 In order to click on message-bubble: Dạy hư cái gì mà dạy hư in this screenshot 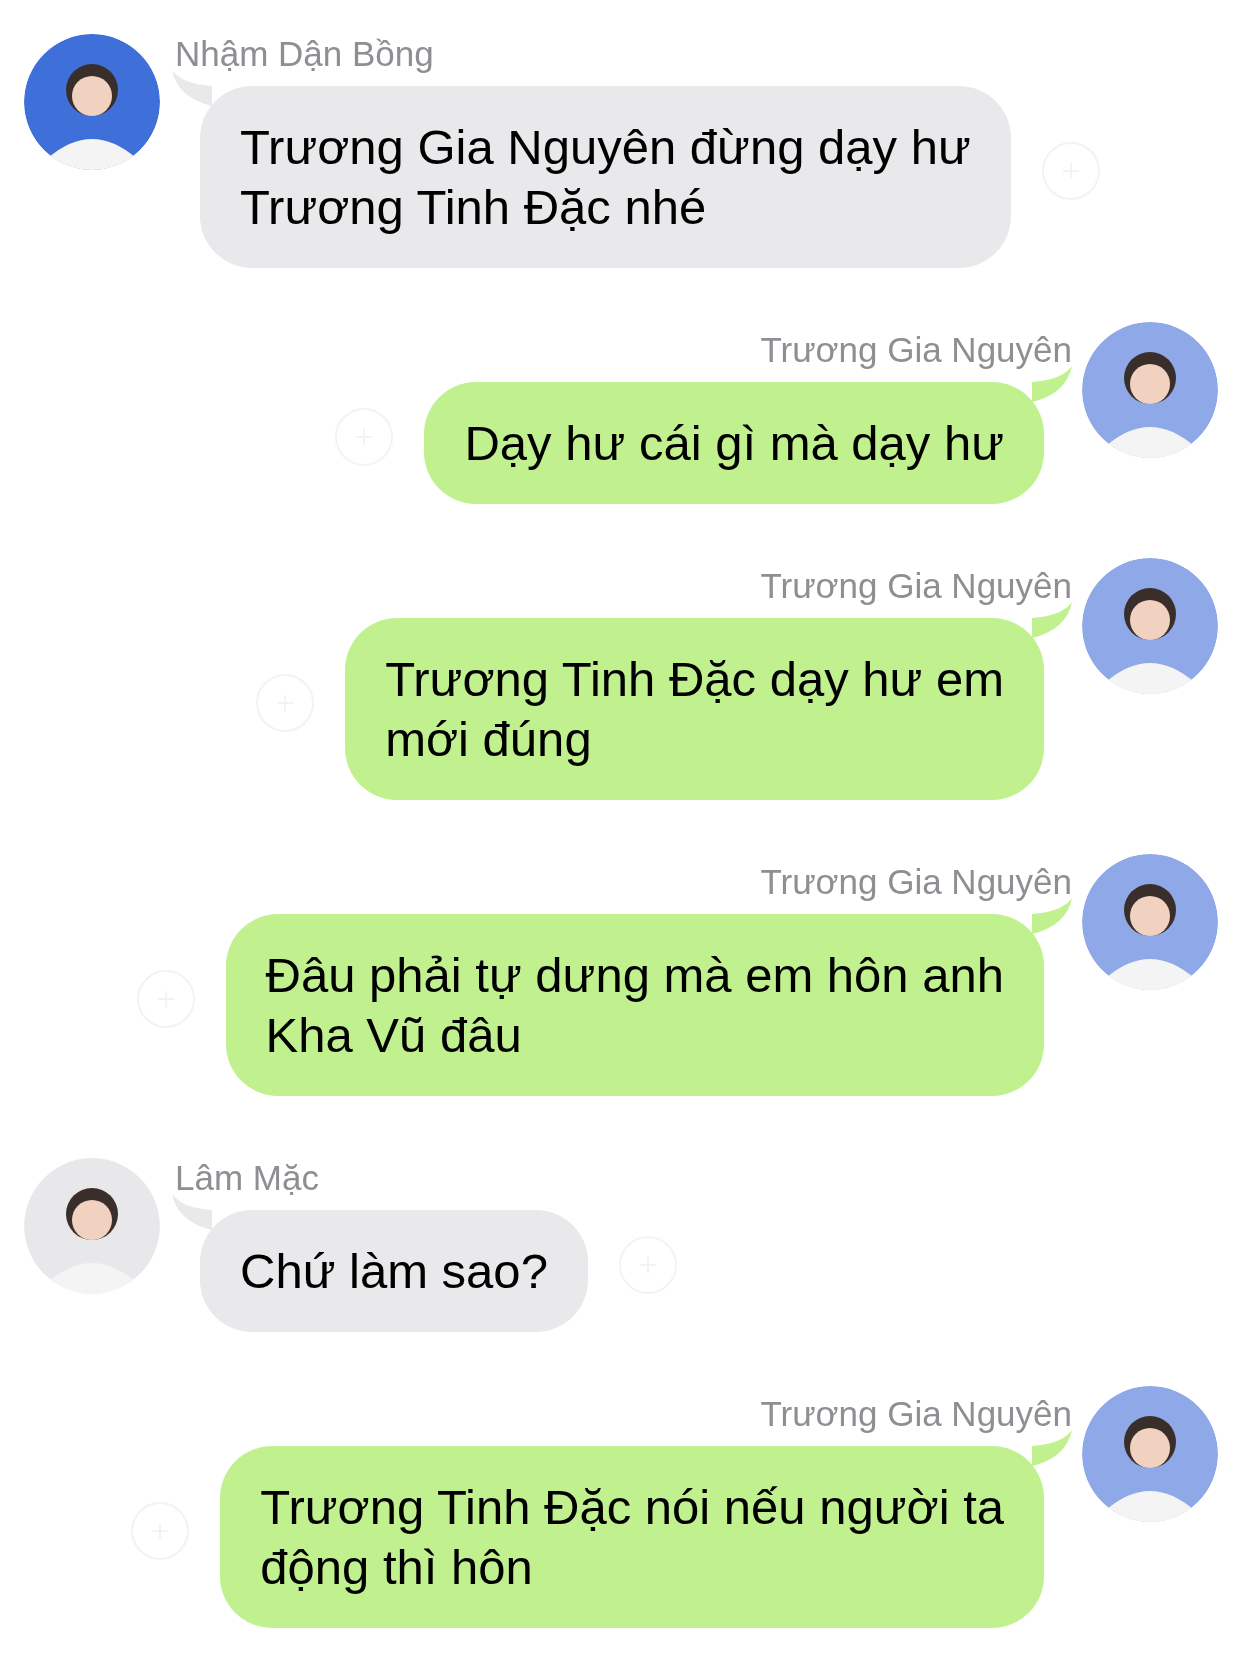, I will do `click(734, 443)`.